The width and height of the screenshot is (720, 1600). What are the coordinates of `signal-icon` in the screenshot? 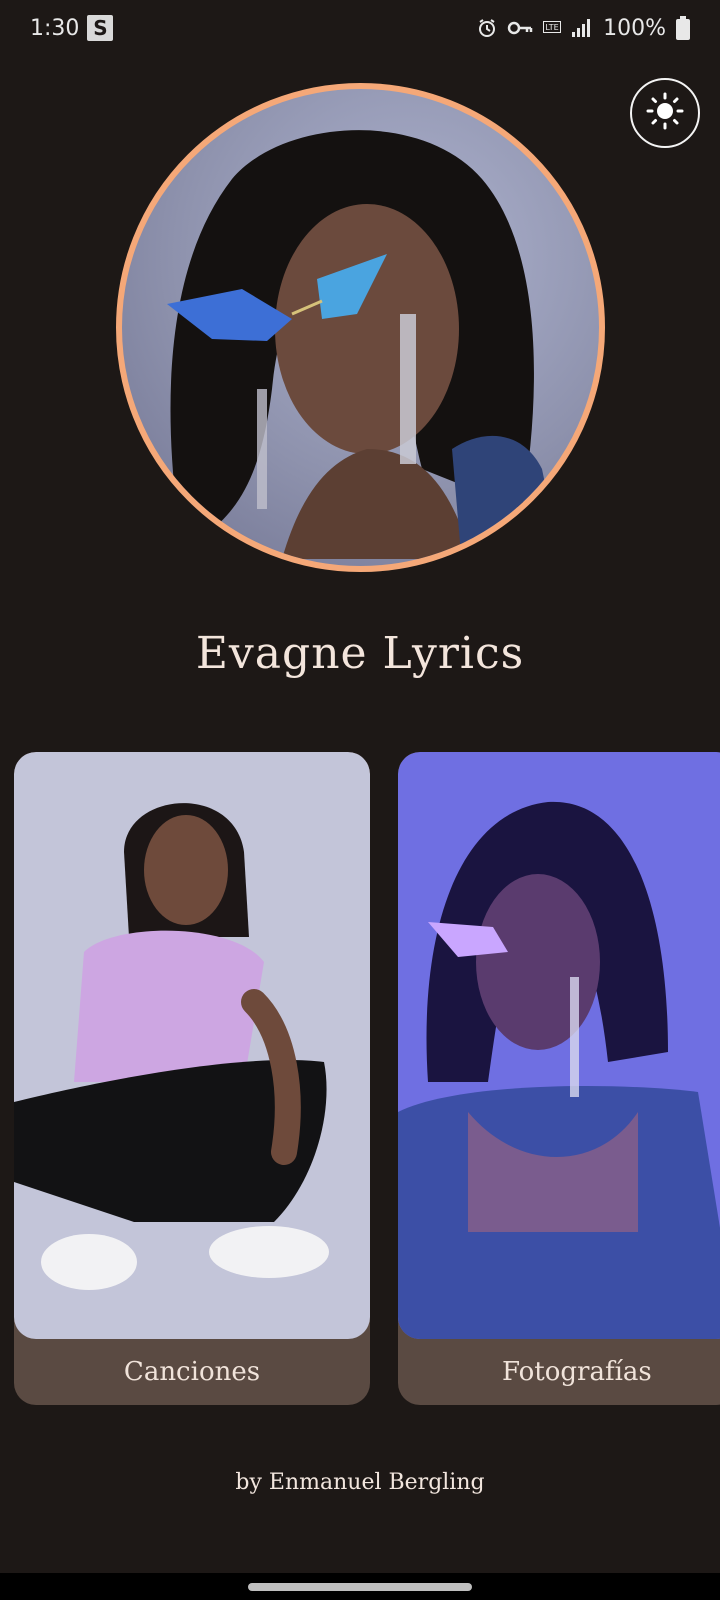 It's located at (582, 28).